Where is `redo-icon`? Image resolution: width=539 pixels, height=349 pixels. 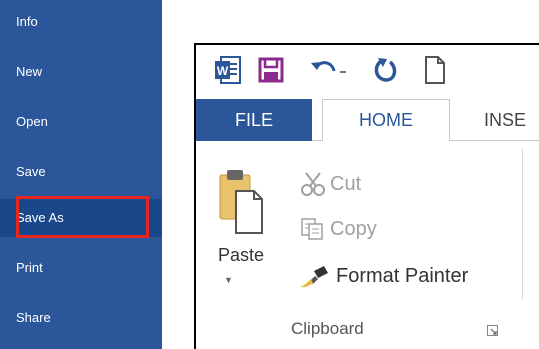
redo-icon is located at coordinates (386, 70).